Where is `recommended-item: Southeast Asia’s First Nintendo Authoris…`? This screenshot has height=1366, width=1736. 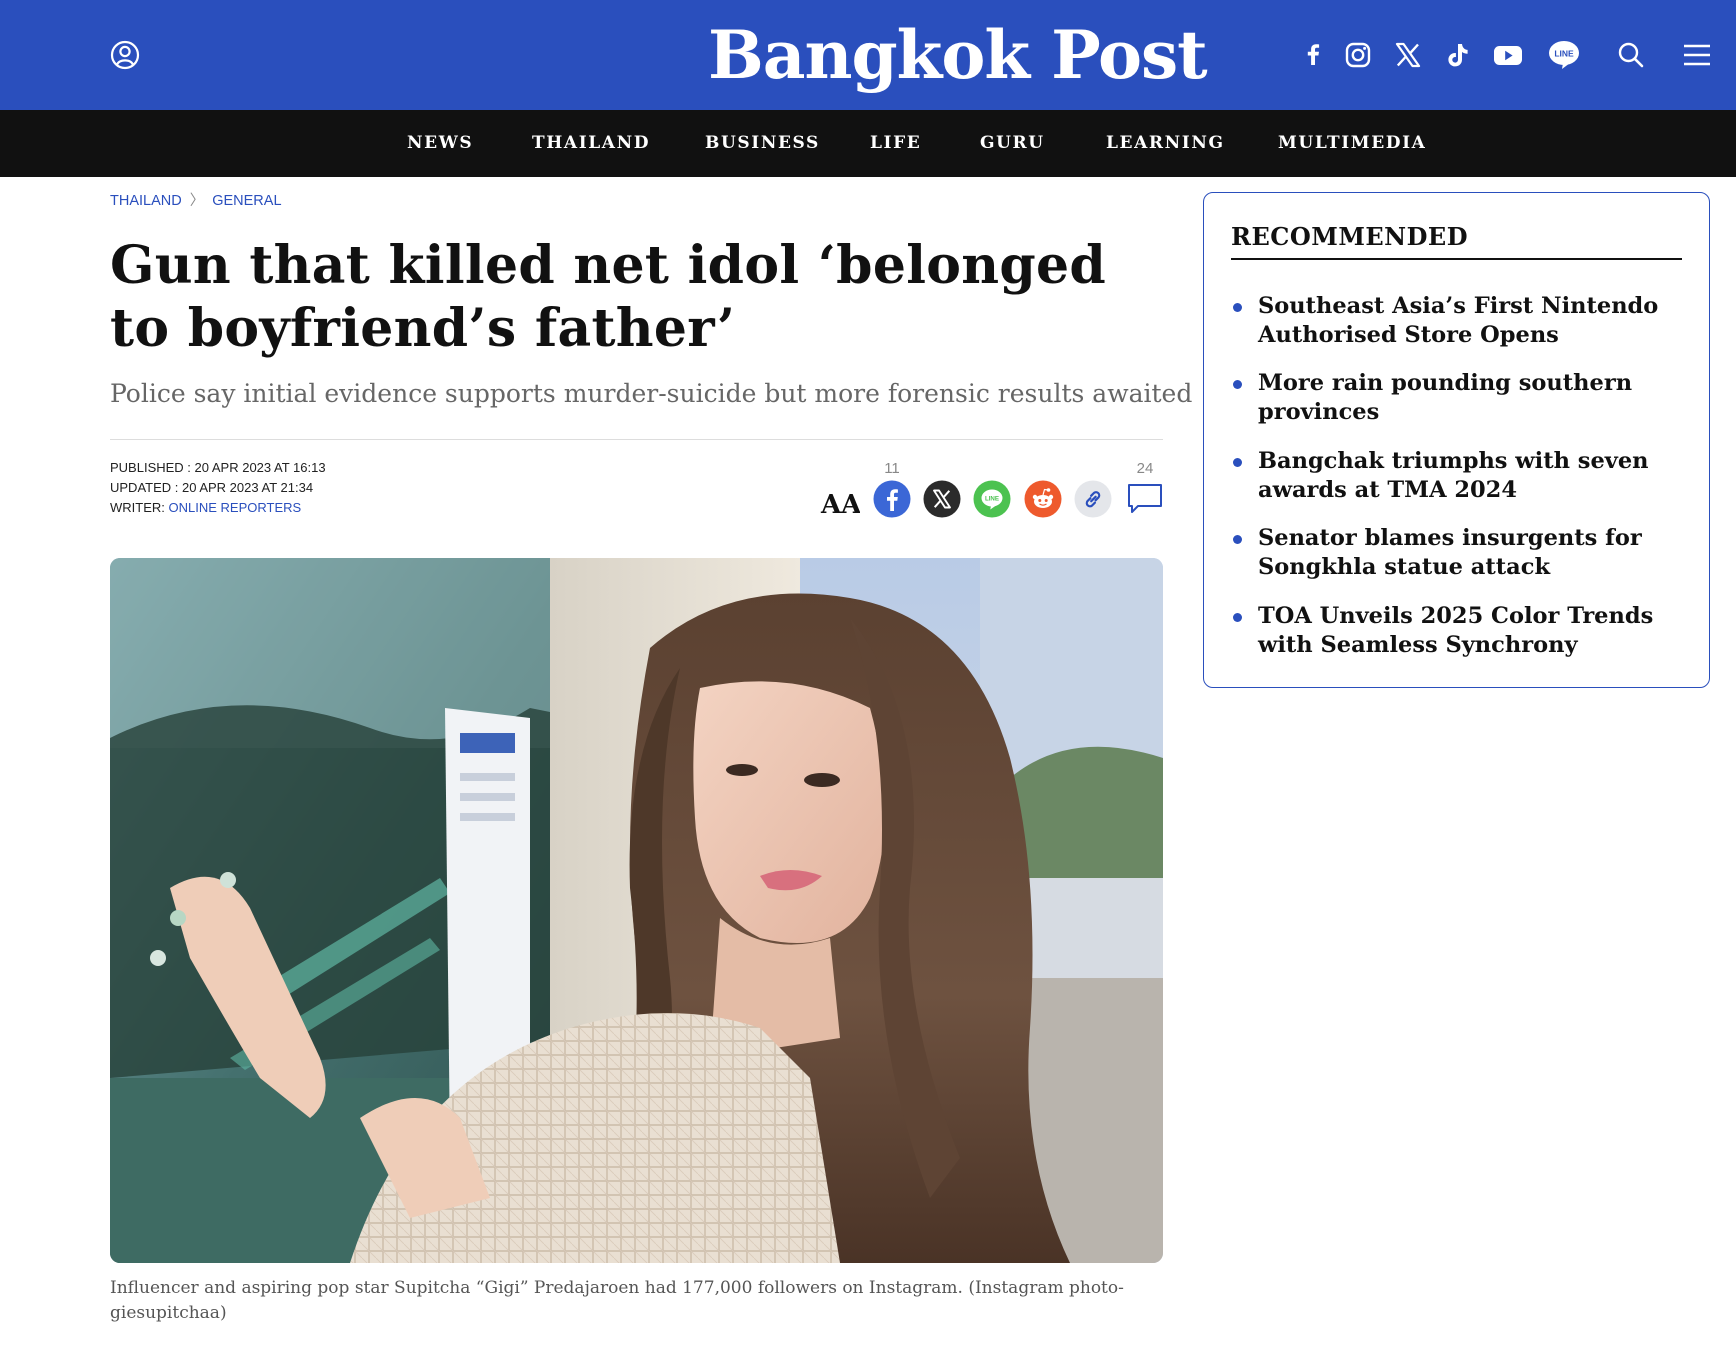
recommended-item: Southeast Asia’s First Nintendo Authoris… is located at coordinates (1461, 321).